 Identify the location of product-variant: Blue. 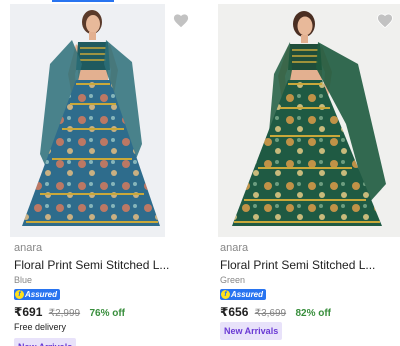
(23, 280).